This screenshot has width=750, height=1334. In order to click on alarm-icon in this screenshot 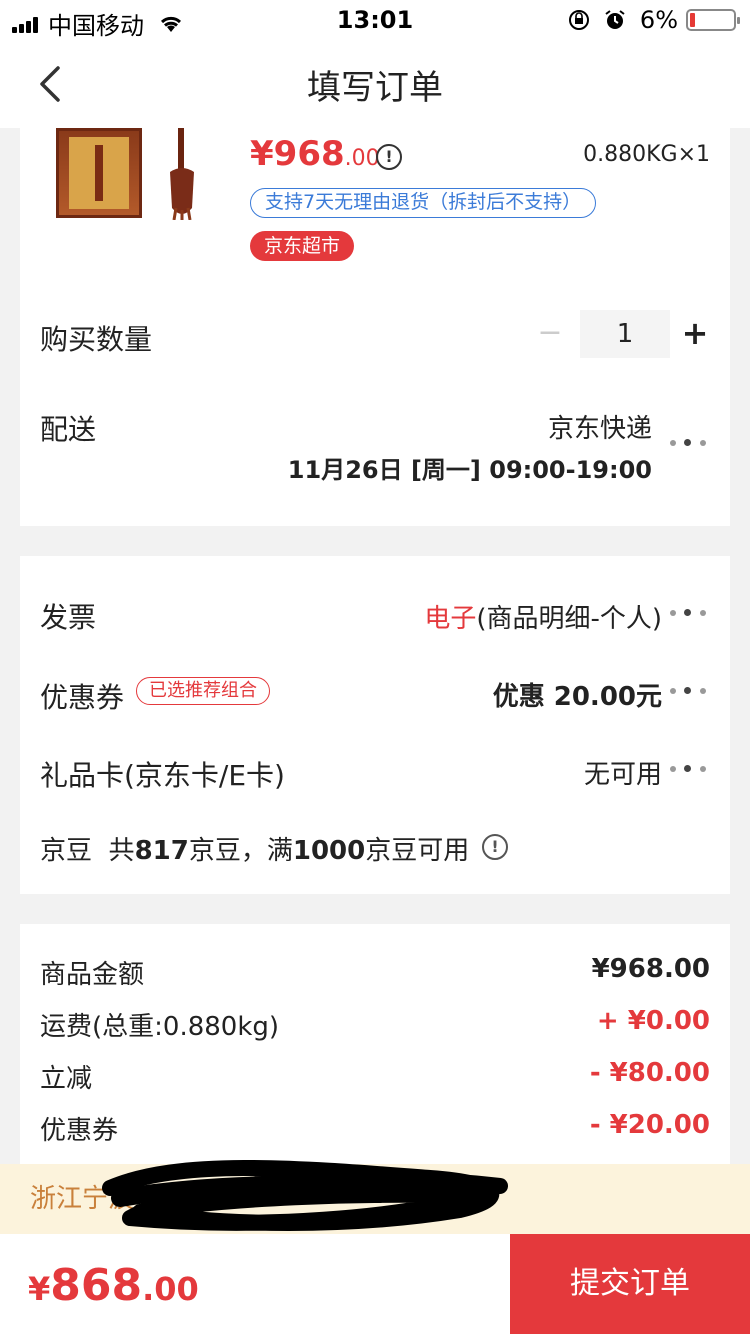, I will do `click(615, 19)`.